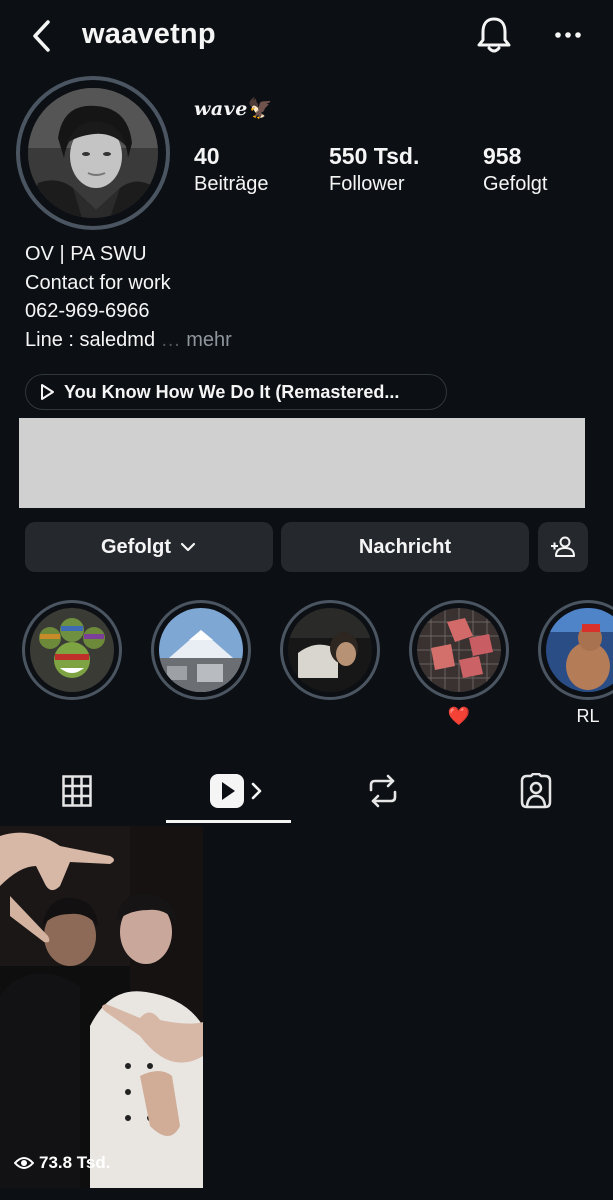  I want to click on reel-views-text: 73.8 Tsd., so click(75, 1162).